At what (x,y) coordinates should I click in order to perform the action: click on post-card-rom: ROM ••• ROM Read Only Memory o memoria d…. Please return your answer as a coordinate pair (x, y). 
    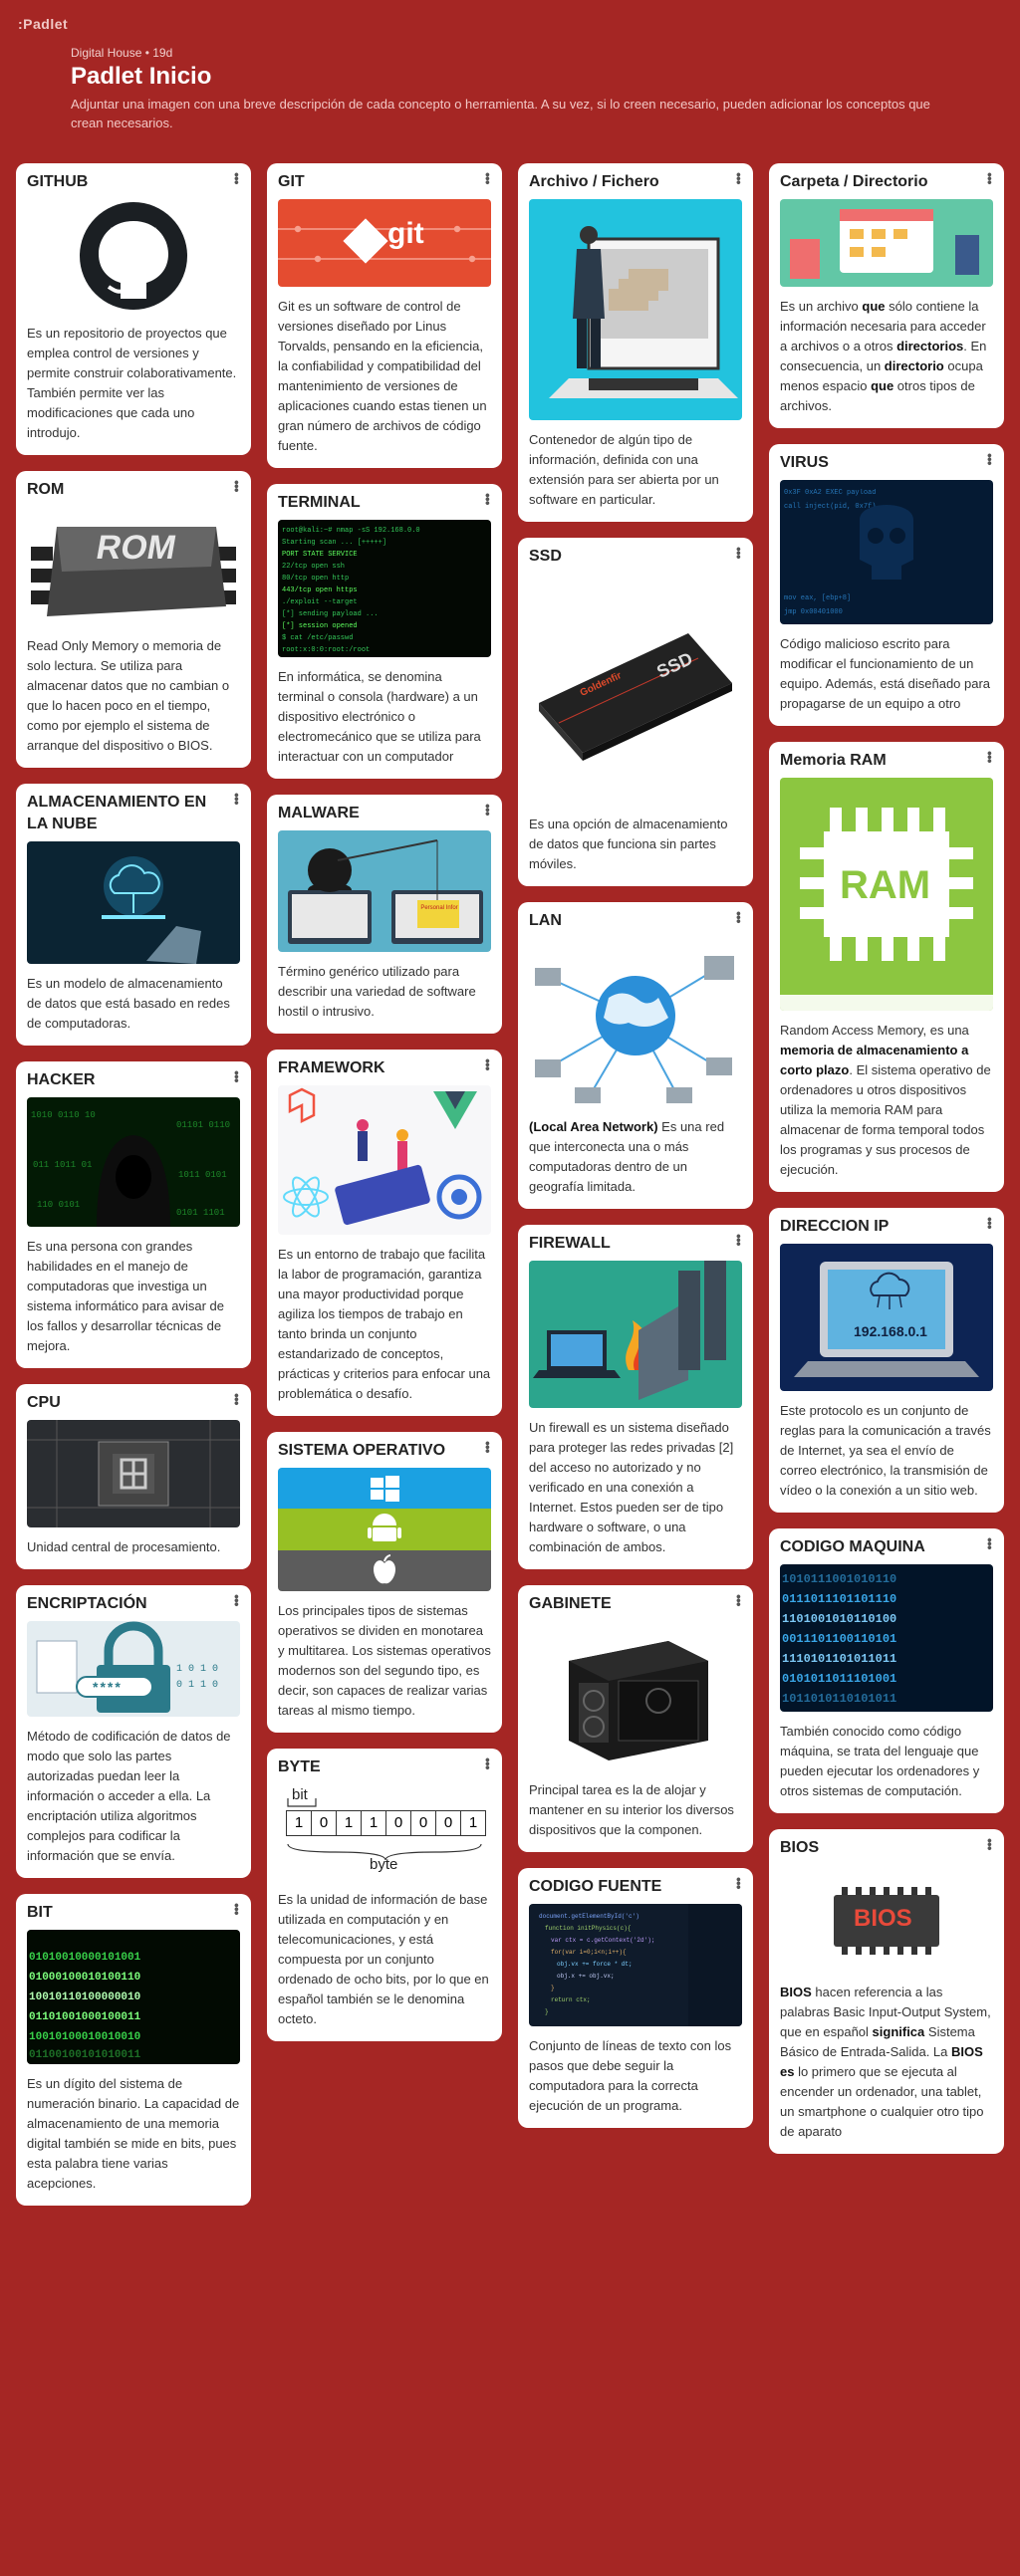
    Looking at the image, I should click on (133, 619).